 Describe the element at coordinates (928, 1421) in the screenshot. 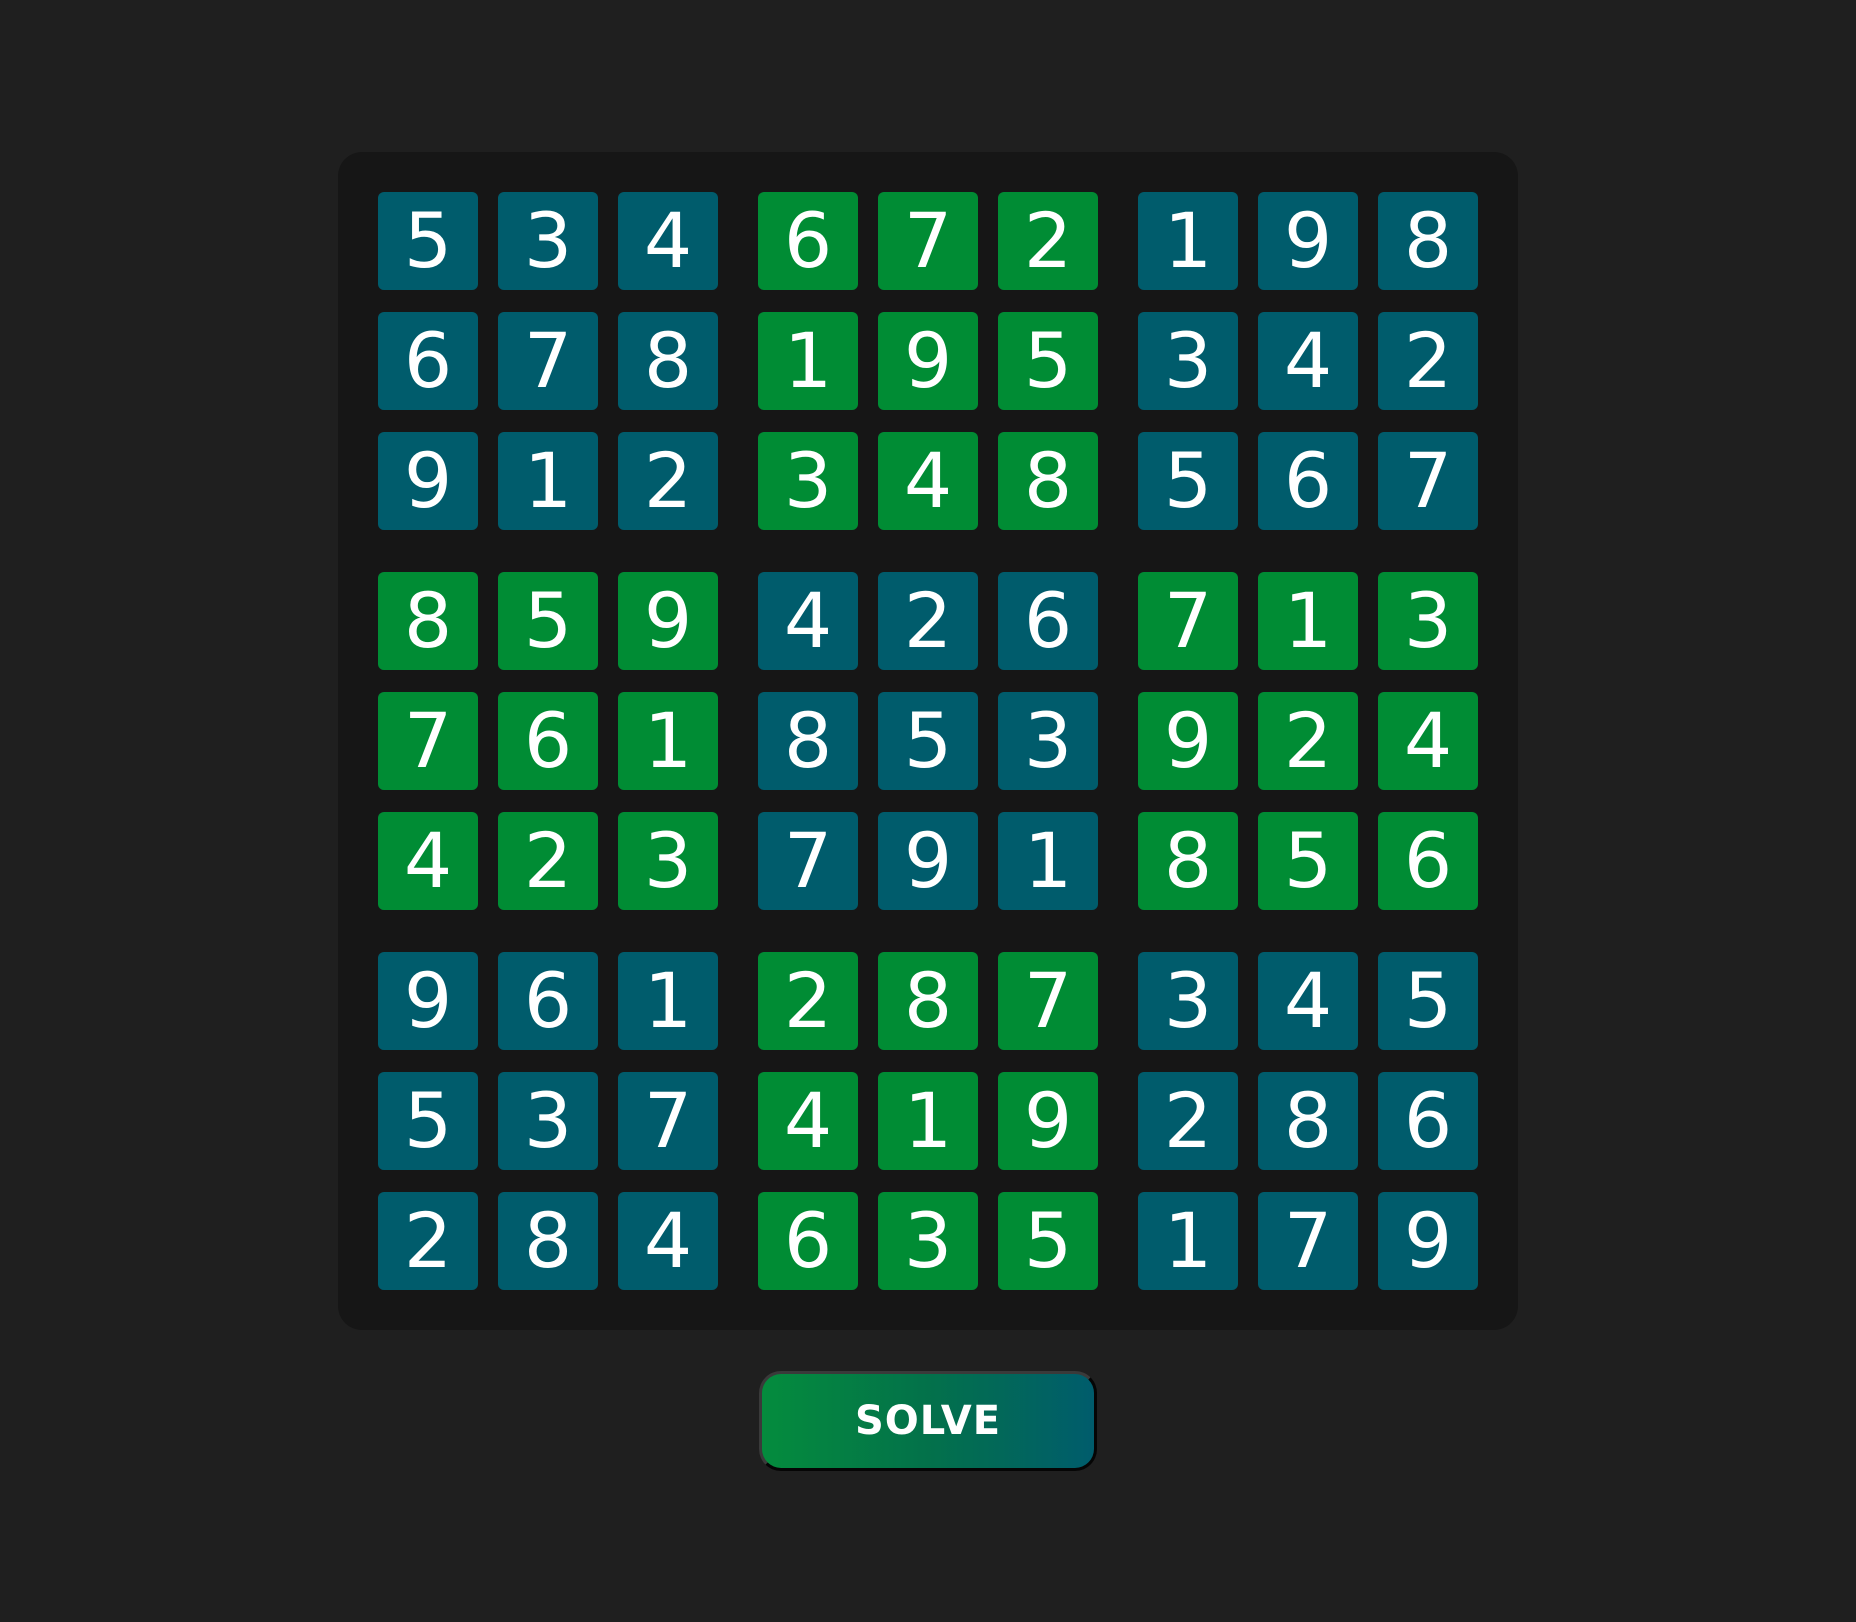

I see `solve-button: SOLVE` at that location.